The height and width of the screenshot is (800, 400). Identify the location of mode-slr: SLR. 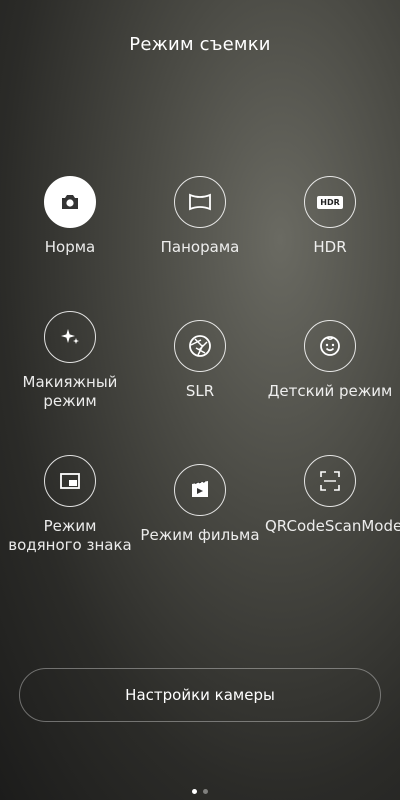
(200, 360).